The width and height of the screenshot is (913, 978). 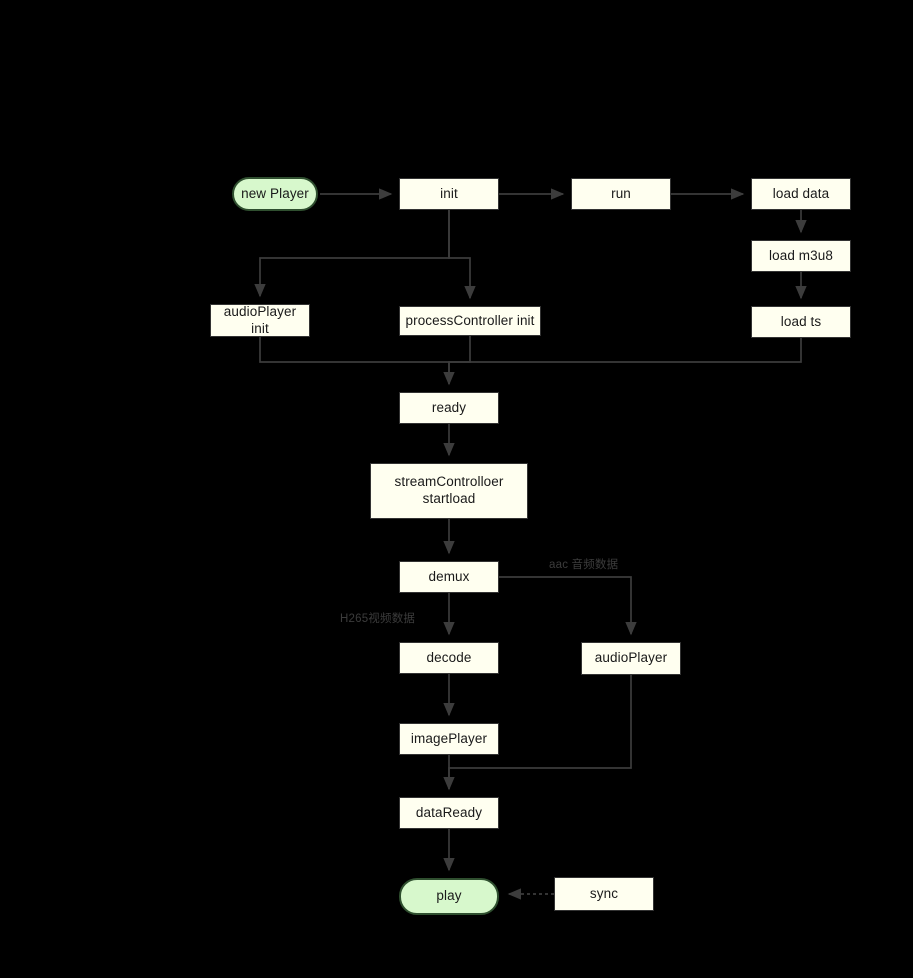 I want to click on edge-label-h265-video: H265视频数据, so click(x=378, y=619).